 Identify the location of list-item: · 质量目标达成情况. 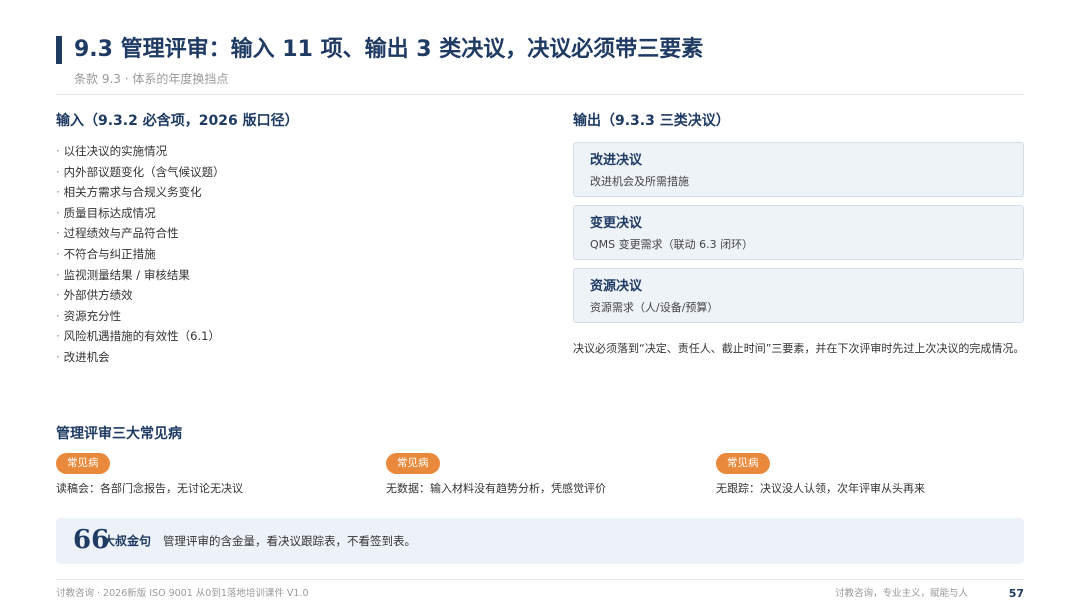
(140, 213).